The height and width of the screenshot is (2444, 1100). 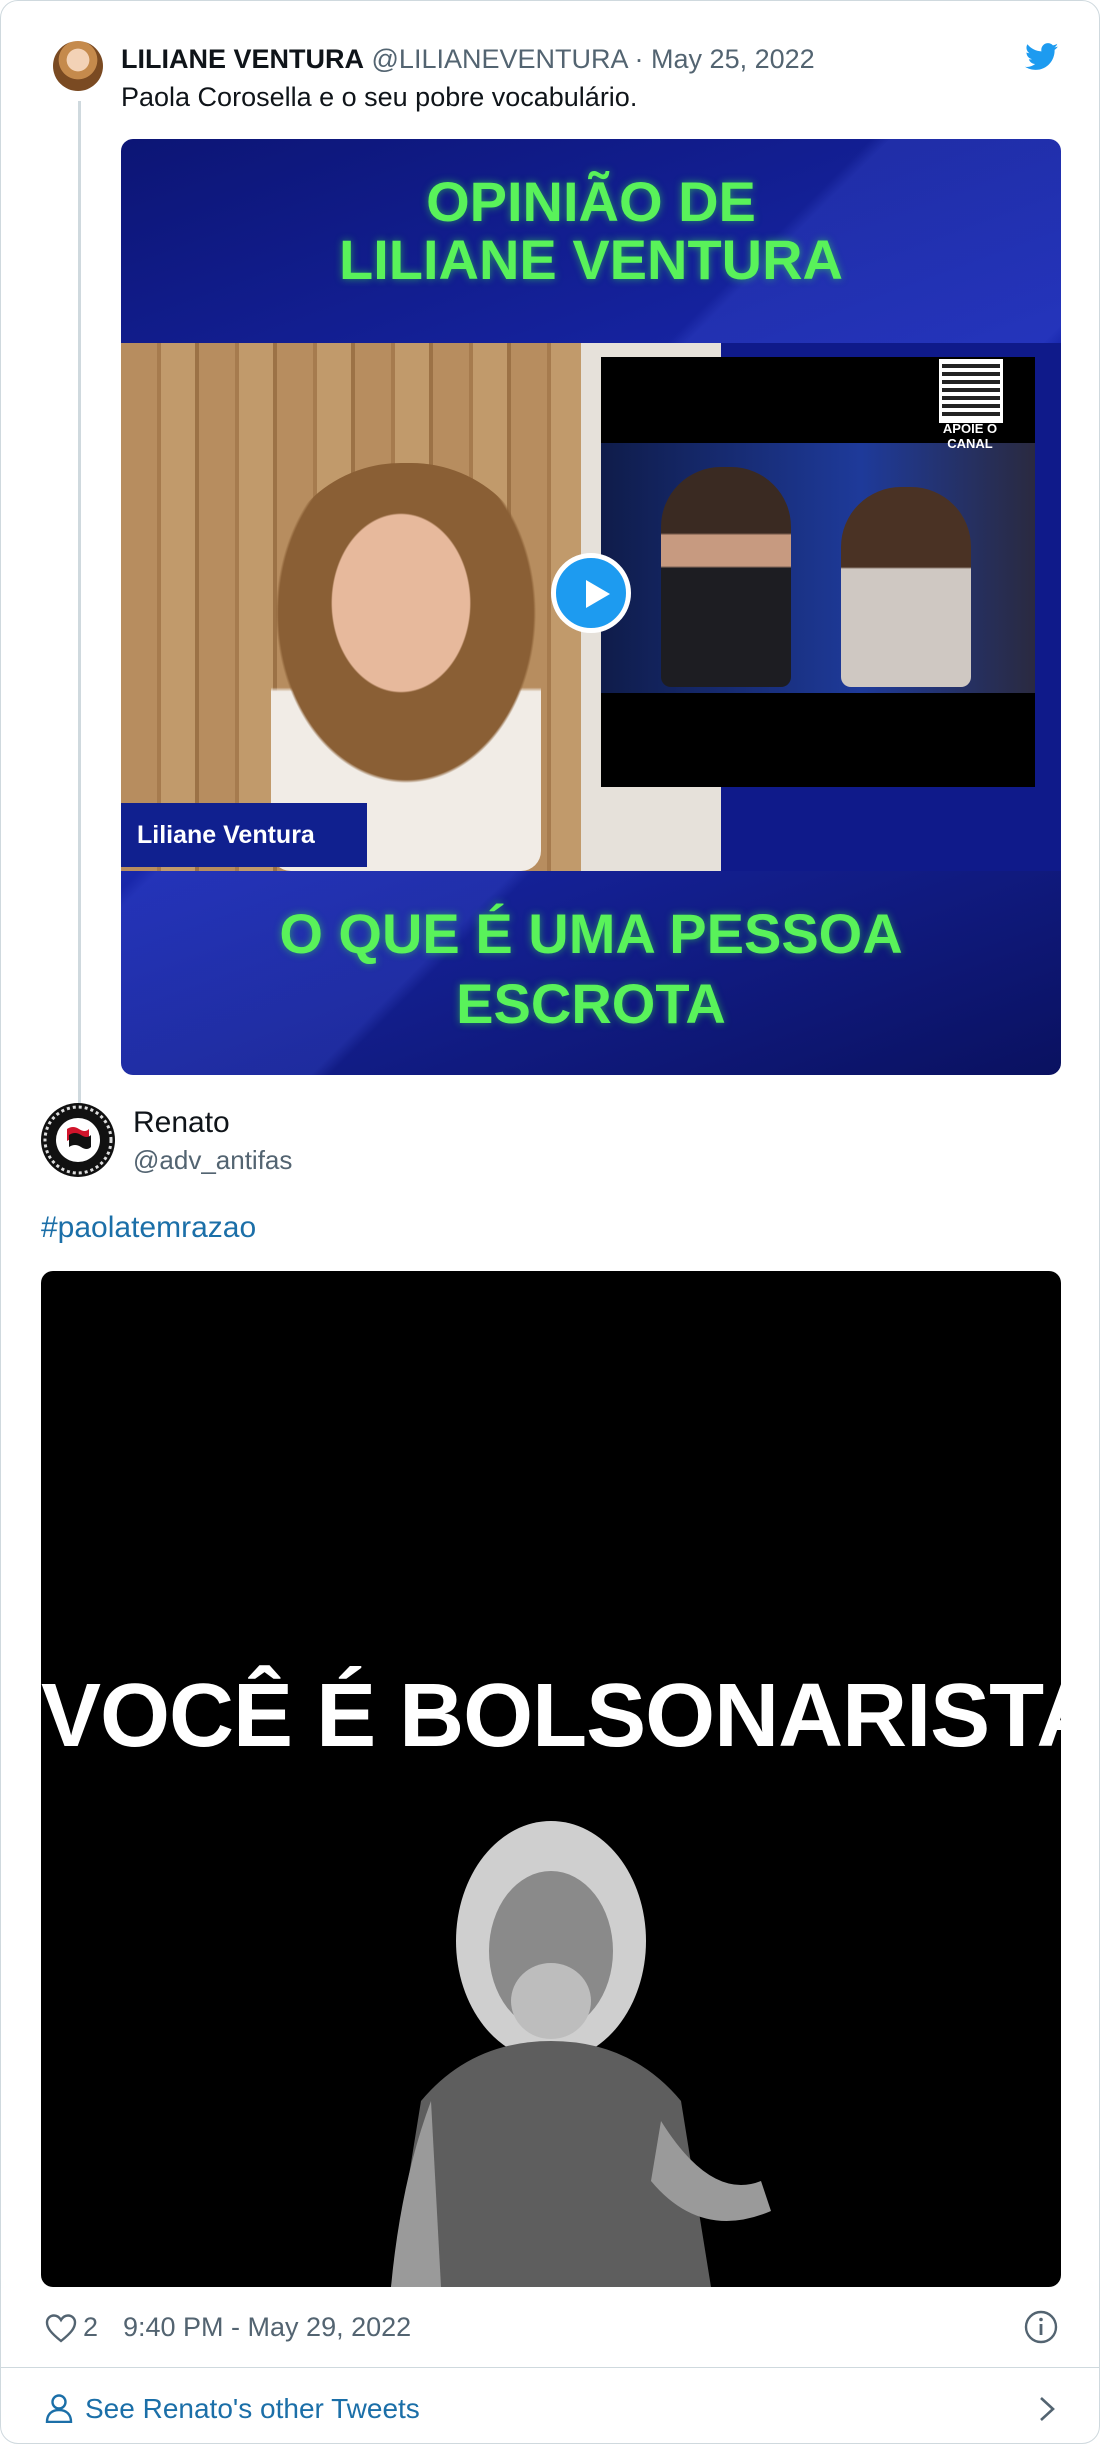 I want to click on qr-label: APOIE O CANAL, so click(x=970, y=436).